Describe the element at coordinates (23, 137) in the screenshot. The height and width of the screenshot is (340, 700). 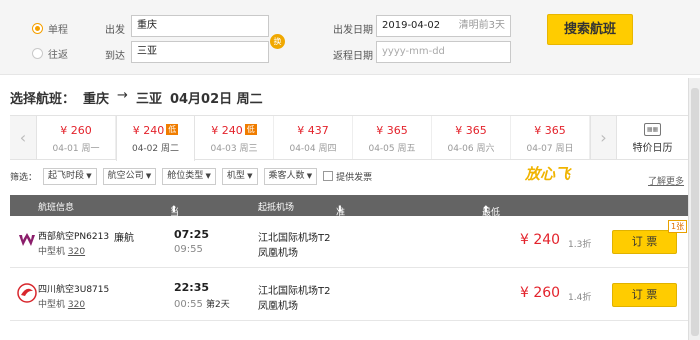
I see `prev-week-button: ‹` at that location.